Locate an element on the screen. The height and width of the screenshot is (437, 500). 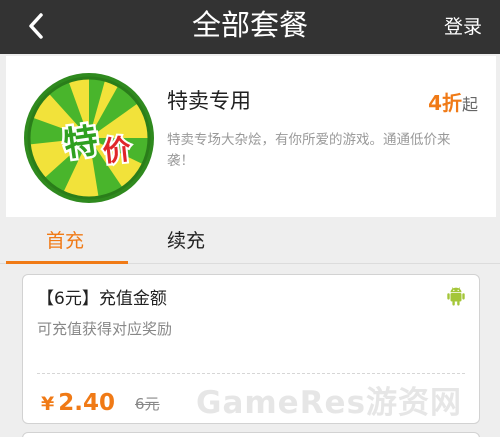
active-tab-indicator is located at coordinates (67, 262).